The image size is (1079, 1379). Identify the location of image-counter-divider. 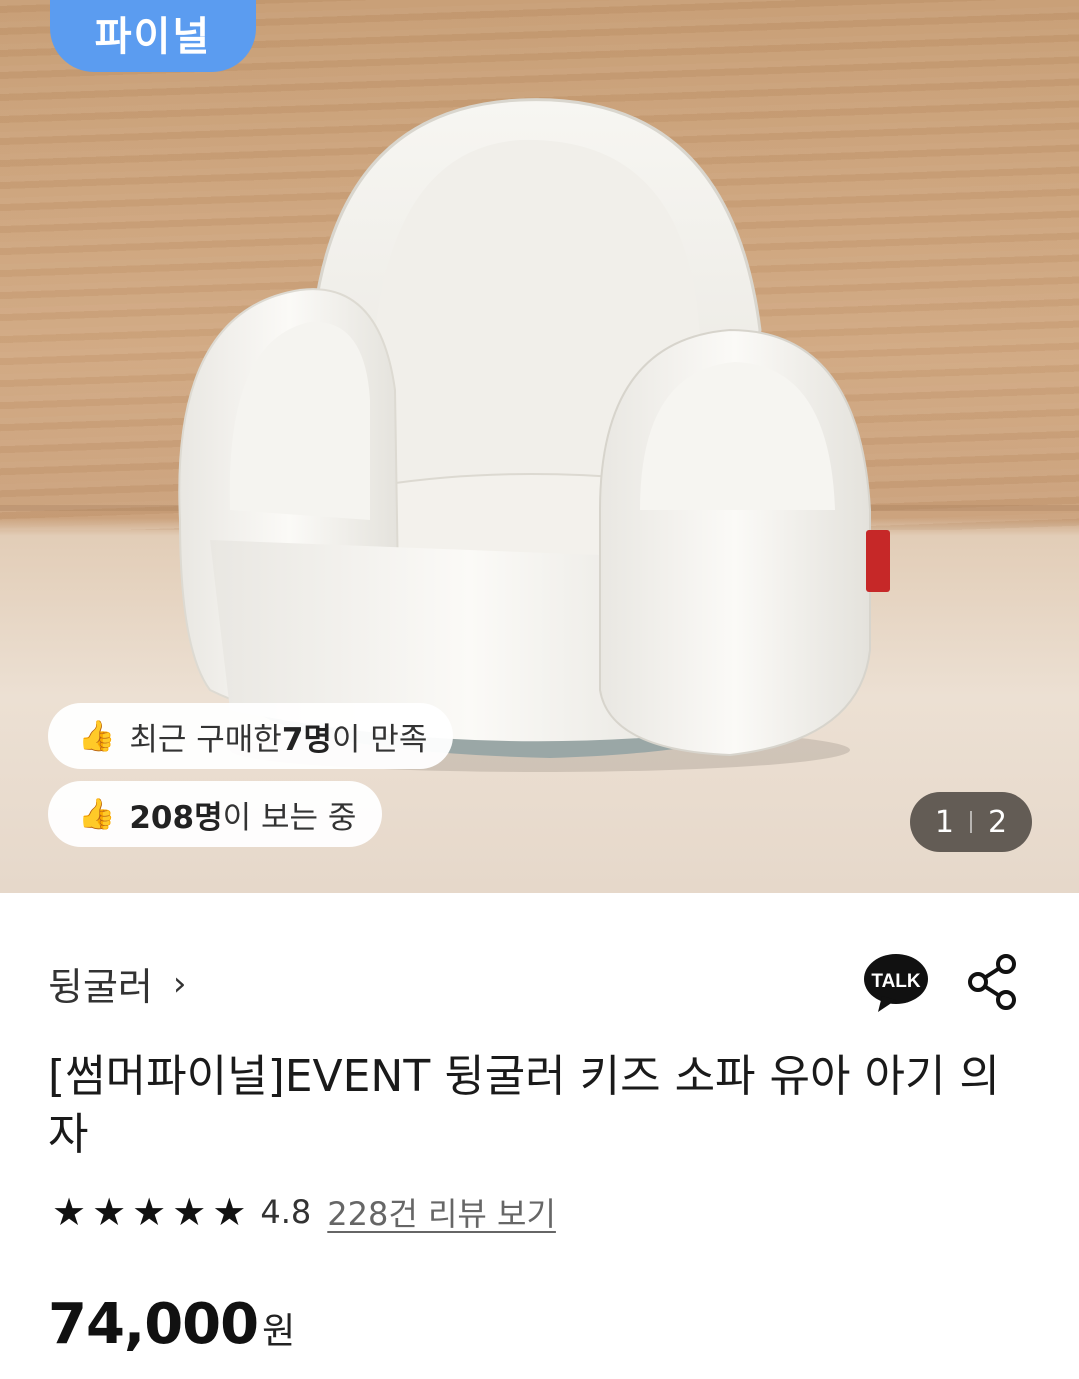
(971, 822).